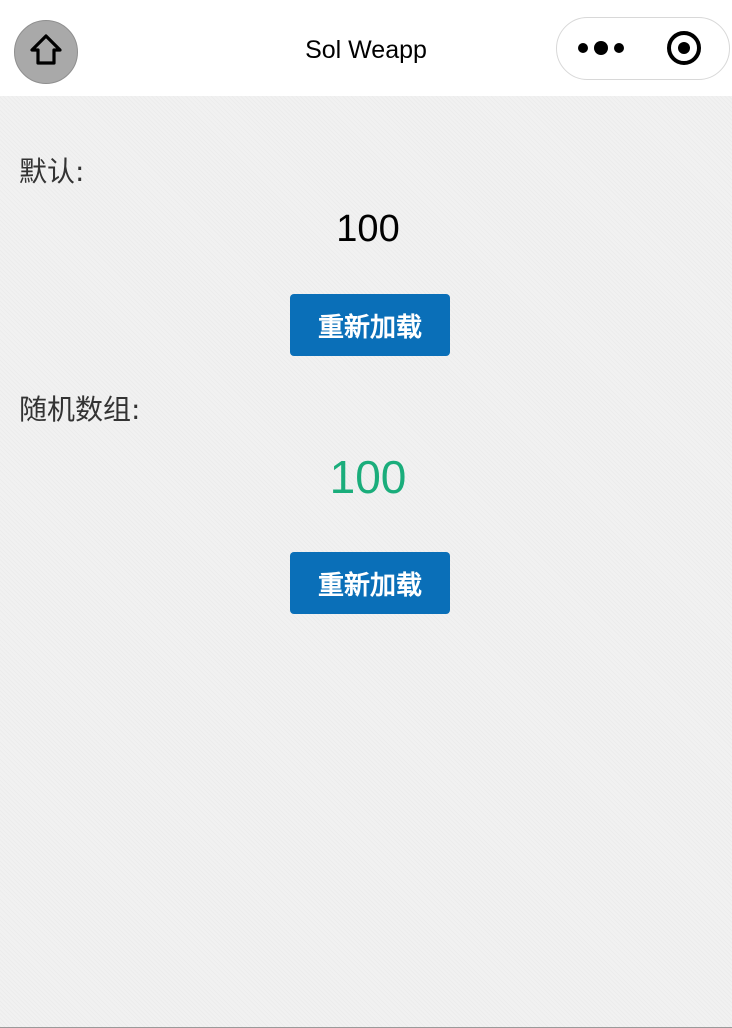  Describe the element at coordinates (618, 48) in the screenshot. I see `more-dots-icon-right` at that location.